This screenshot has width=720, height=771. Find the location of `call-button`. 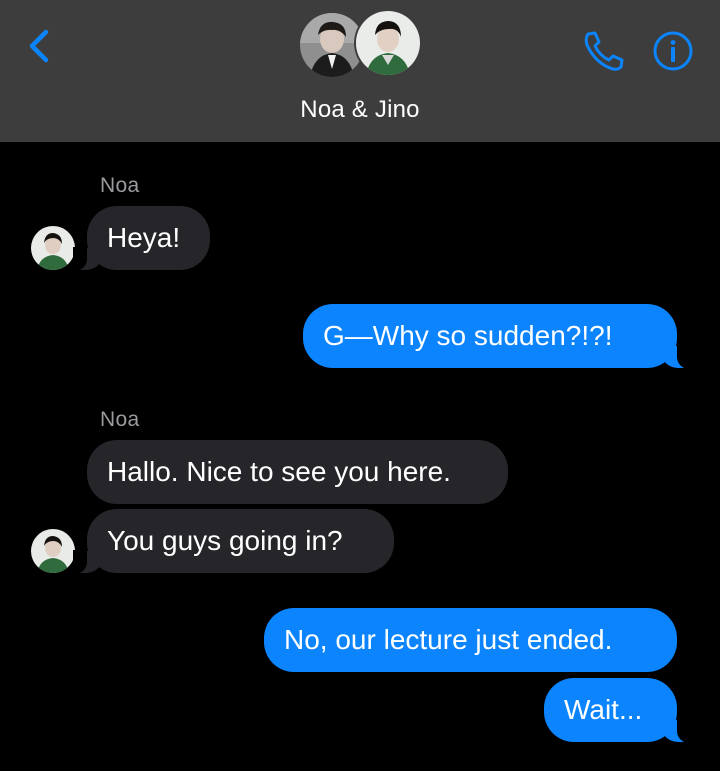

call-button is located at coordinates (603, 50).